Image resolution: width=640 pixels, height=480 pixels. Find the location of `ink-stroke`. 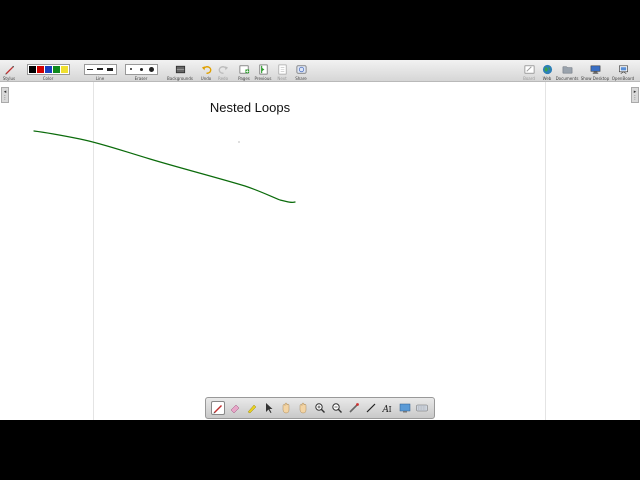

ink-stroke is located at coordinates (164, 166).